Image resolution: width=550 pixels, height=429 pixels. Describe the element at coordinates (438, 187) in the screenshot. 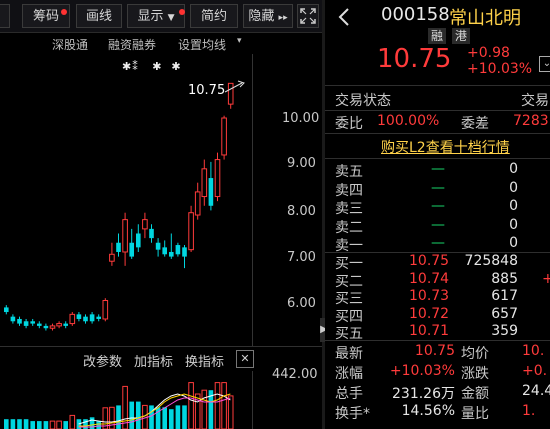

I see `level-price: —` at that location.